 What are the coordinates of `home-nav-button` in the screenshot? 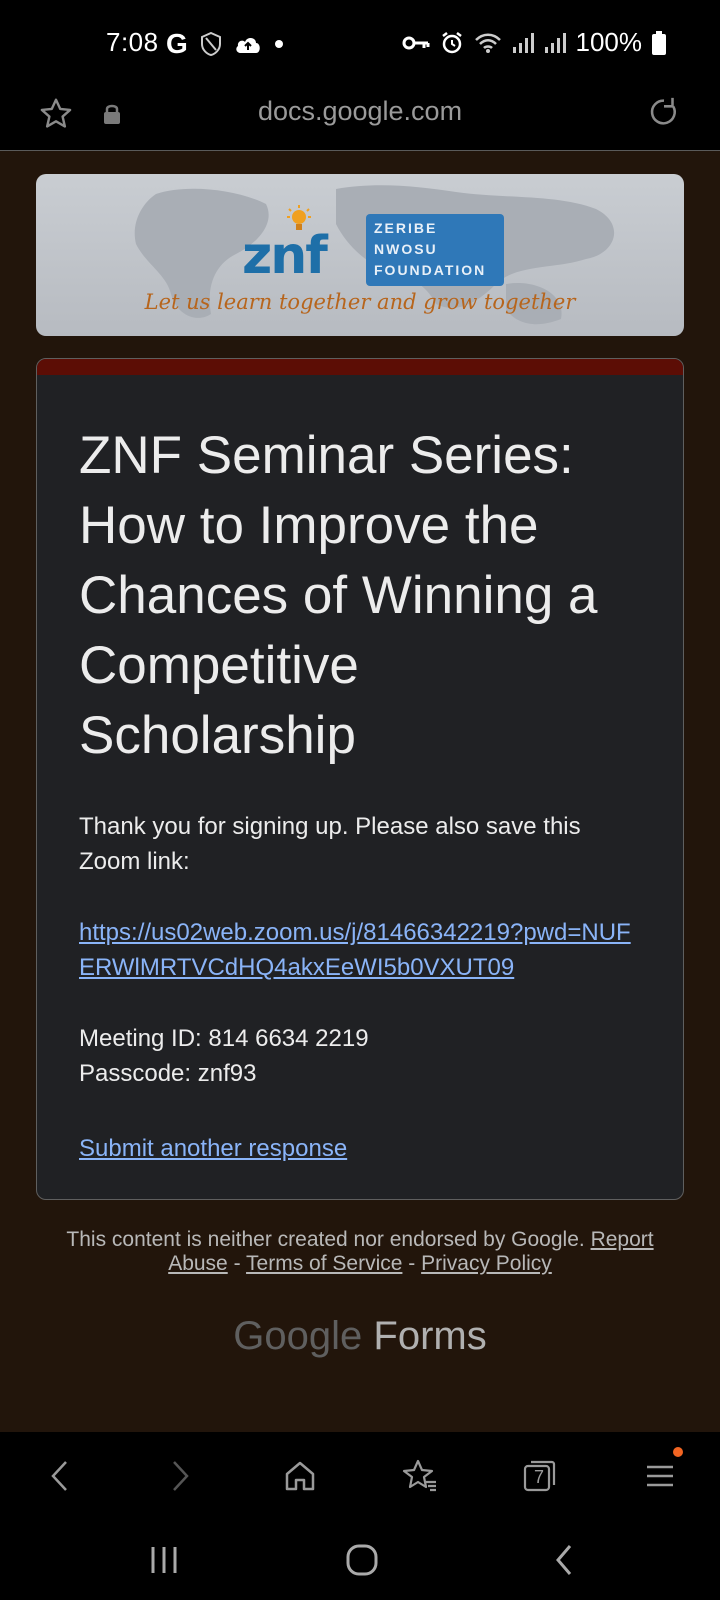 It's located at (362, 1560).